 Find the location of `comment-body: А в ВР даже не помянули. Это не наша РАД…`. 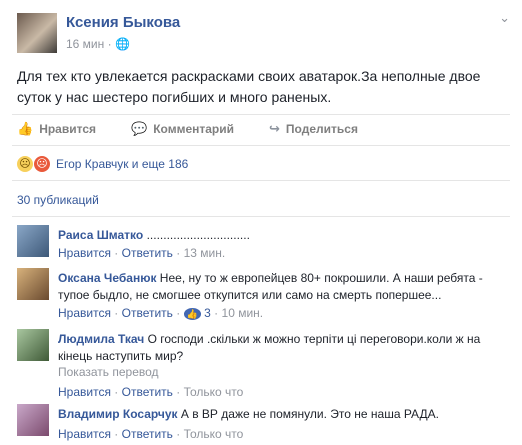

comment-body: А в ВР даже не помянули. Это не наша РАД… is located at coordinates (308, 414).